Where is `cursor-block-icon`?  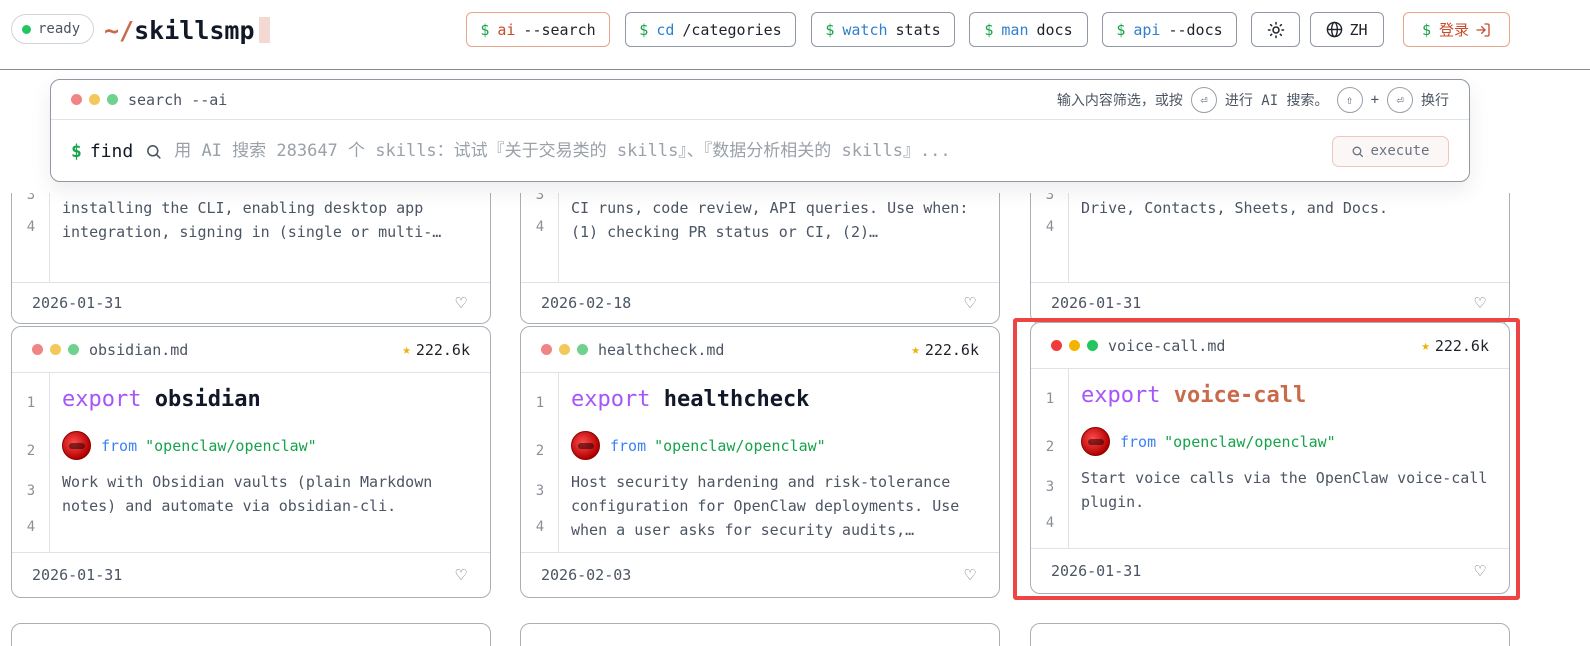
cursor-block-icon is located at coordinates (264, 30).